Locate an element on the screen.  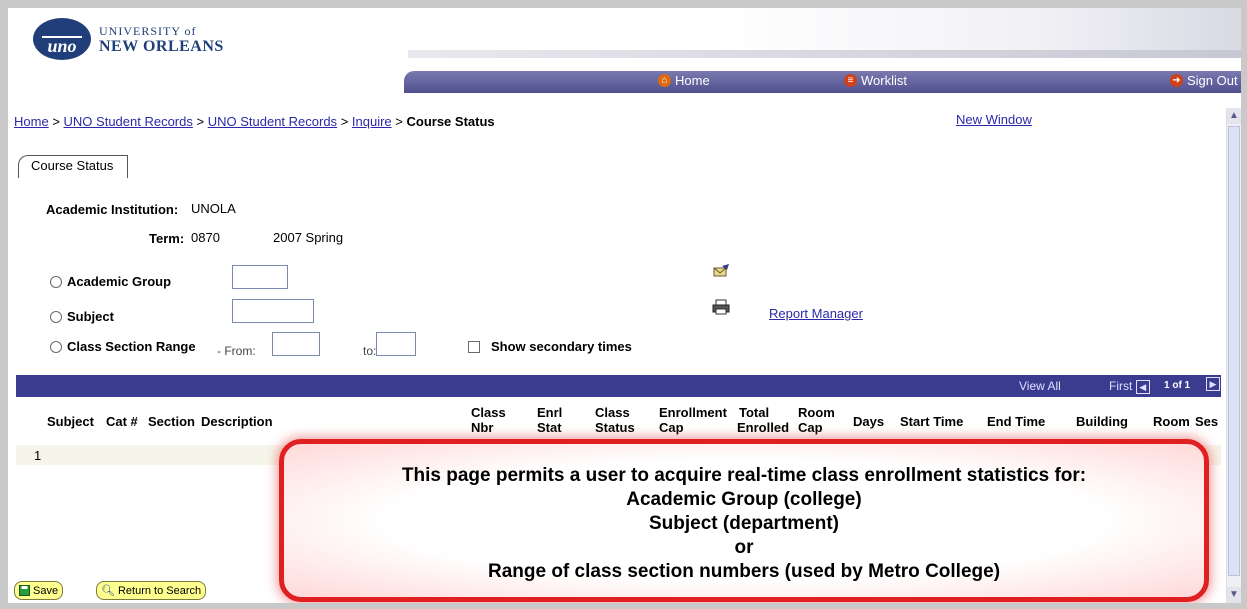
col-class-status: Class Status is located at coordinates (615, 420).